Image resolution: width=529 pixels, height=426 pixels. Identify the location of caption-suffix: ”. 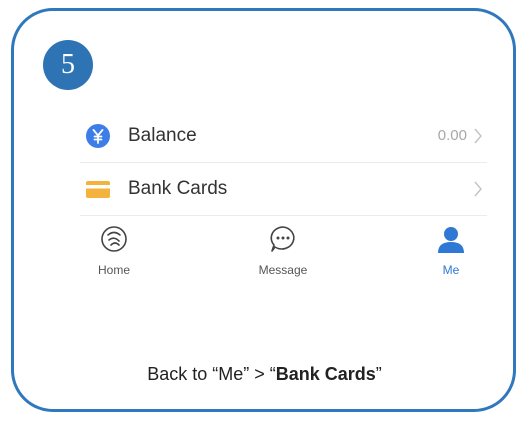
(378, 374).